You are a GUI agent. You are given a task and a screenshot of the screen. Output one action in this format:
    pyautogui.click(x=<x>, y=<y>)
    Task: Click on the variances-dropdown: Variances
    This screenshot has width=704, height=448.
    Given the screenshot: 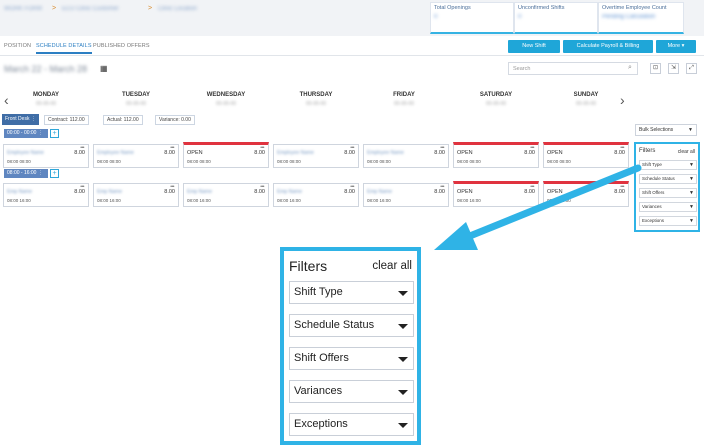 What is the action you would take?
    pyautogui.click(x=351, y=391)
    